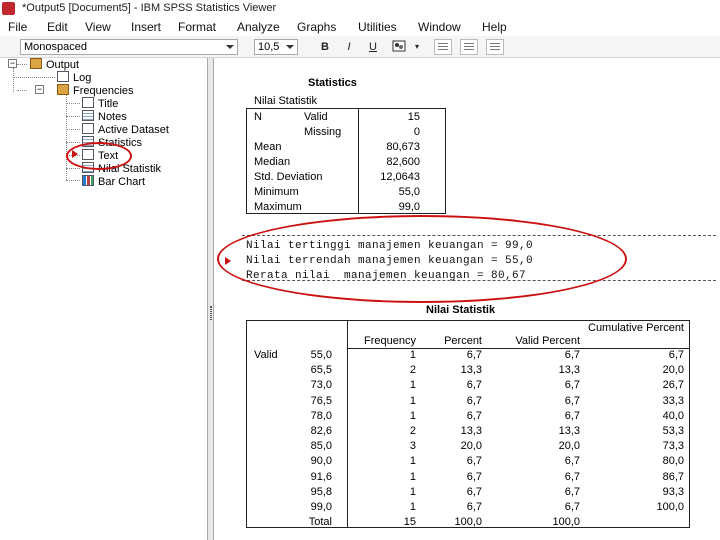 The image size is (720, 540). What do you see at coordinates (288, 177) in the screenshot?
I see `stat-row-label: Std. Deviation` at bounding box center [288, 177].